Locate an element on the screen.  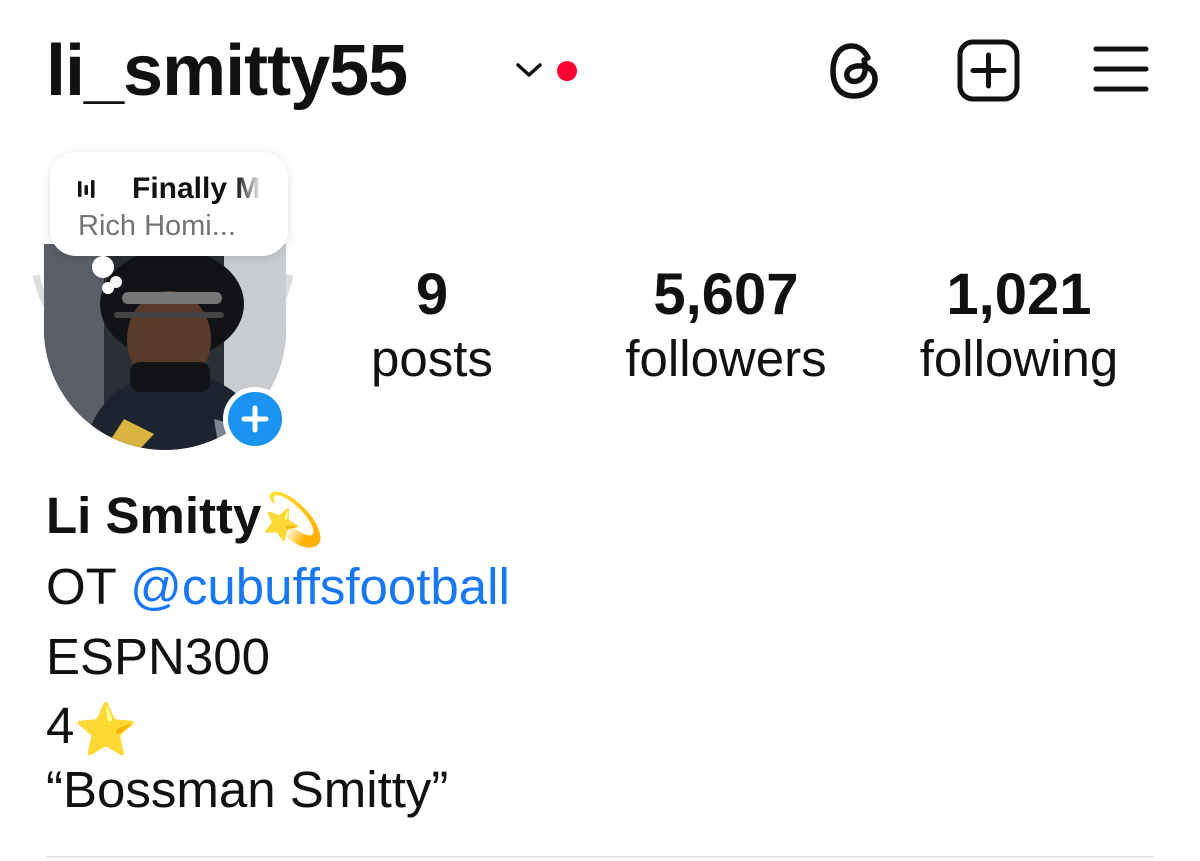
note-song-title: Finally M is located at coordinates (196, 188).